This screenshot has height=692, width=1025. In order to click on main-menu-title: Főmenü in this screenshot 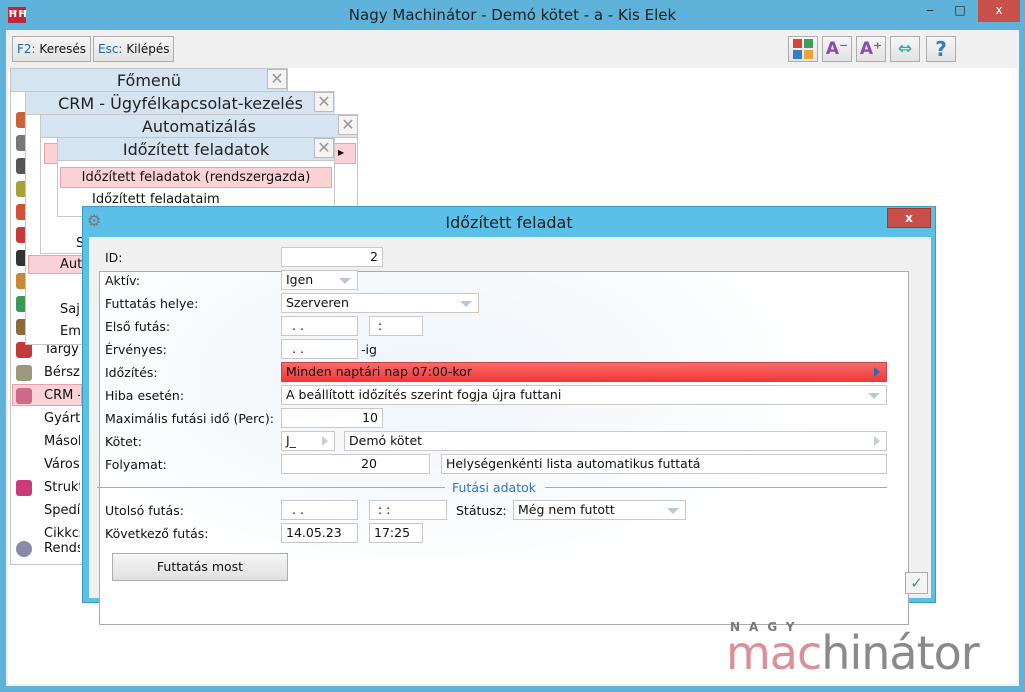, I will do `click(149, 80)`.